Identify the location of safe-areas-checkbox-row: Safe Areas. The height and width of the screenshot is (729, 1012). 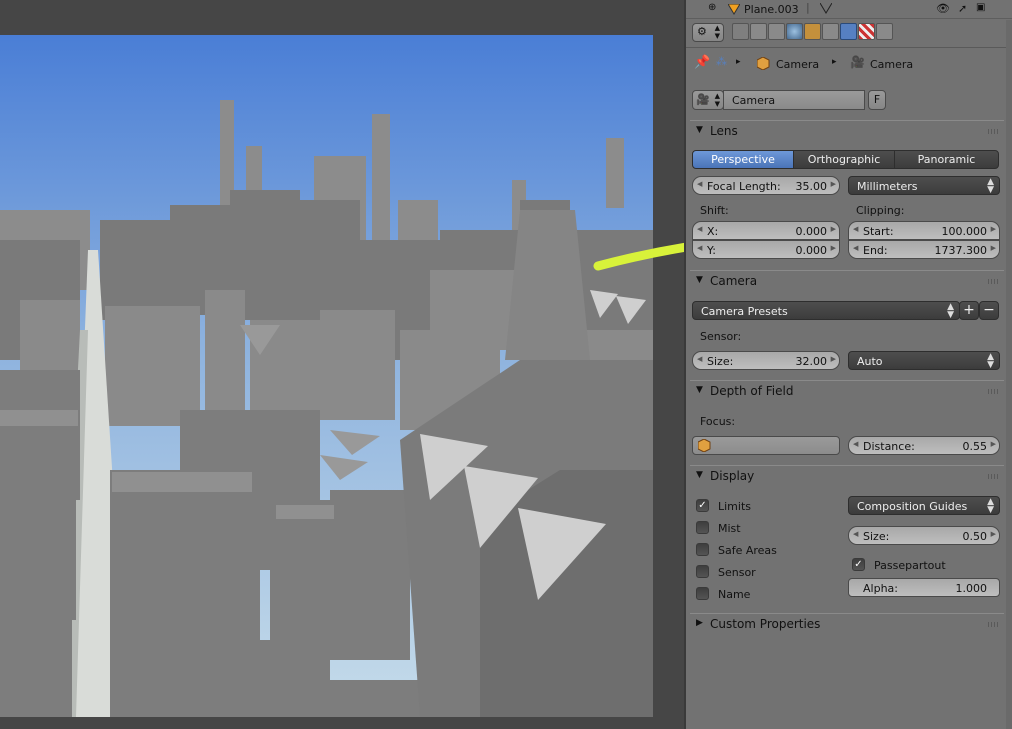
(766, 551).